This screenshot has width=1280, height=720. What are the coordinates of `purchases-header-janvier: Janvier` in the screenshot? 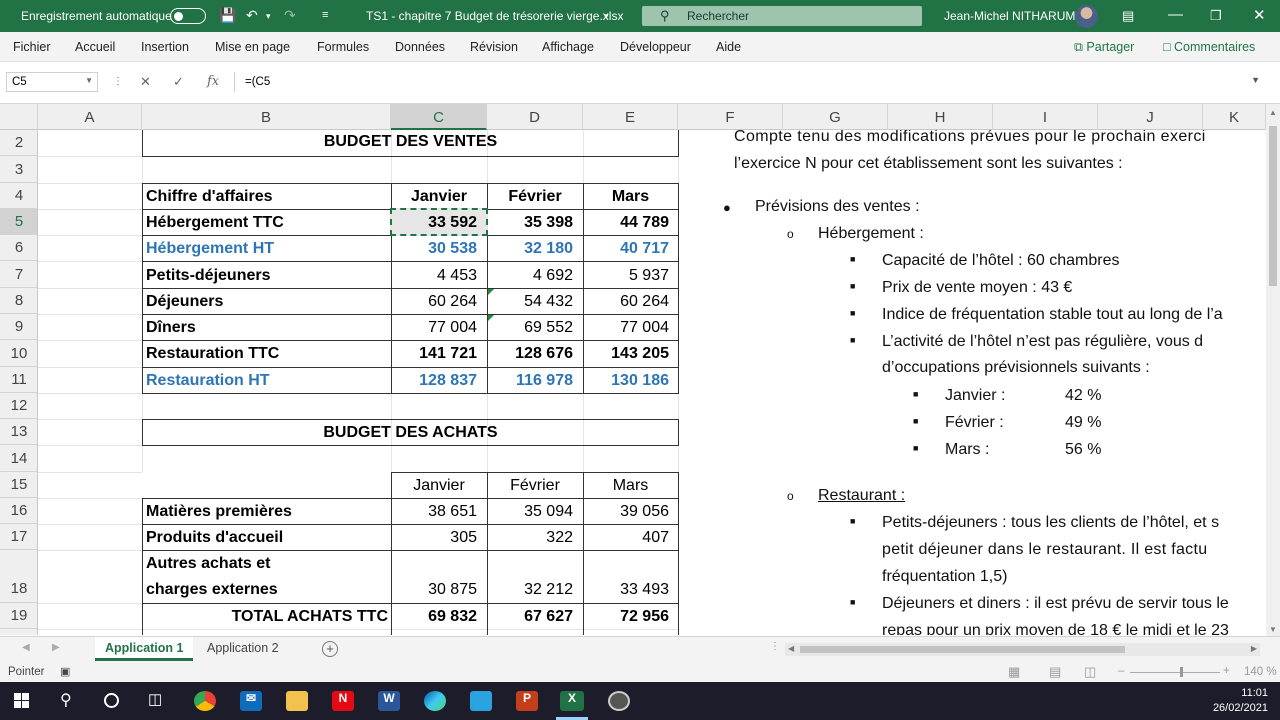 It's located at (439, 486).